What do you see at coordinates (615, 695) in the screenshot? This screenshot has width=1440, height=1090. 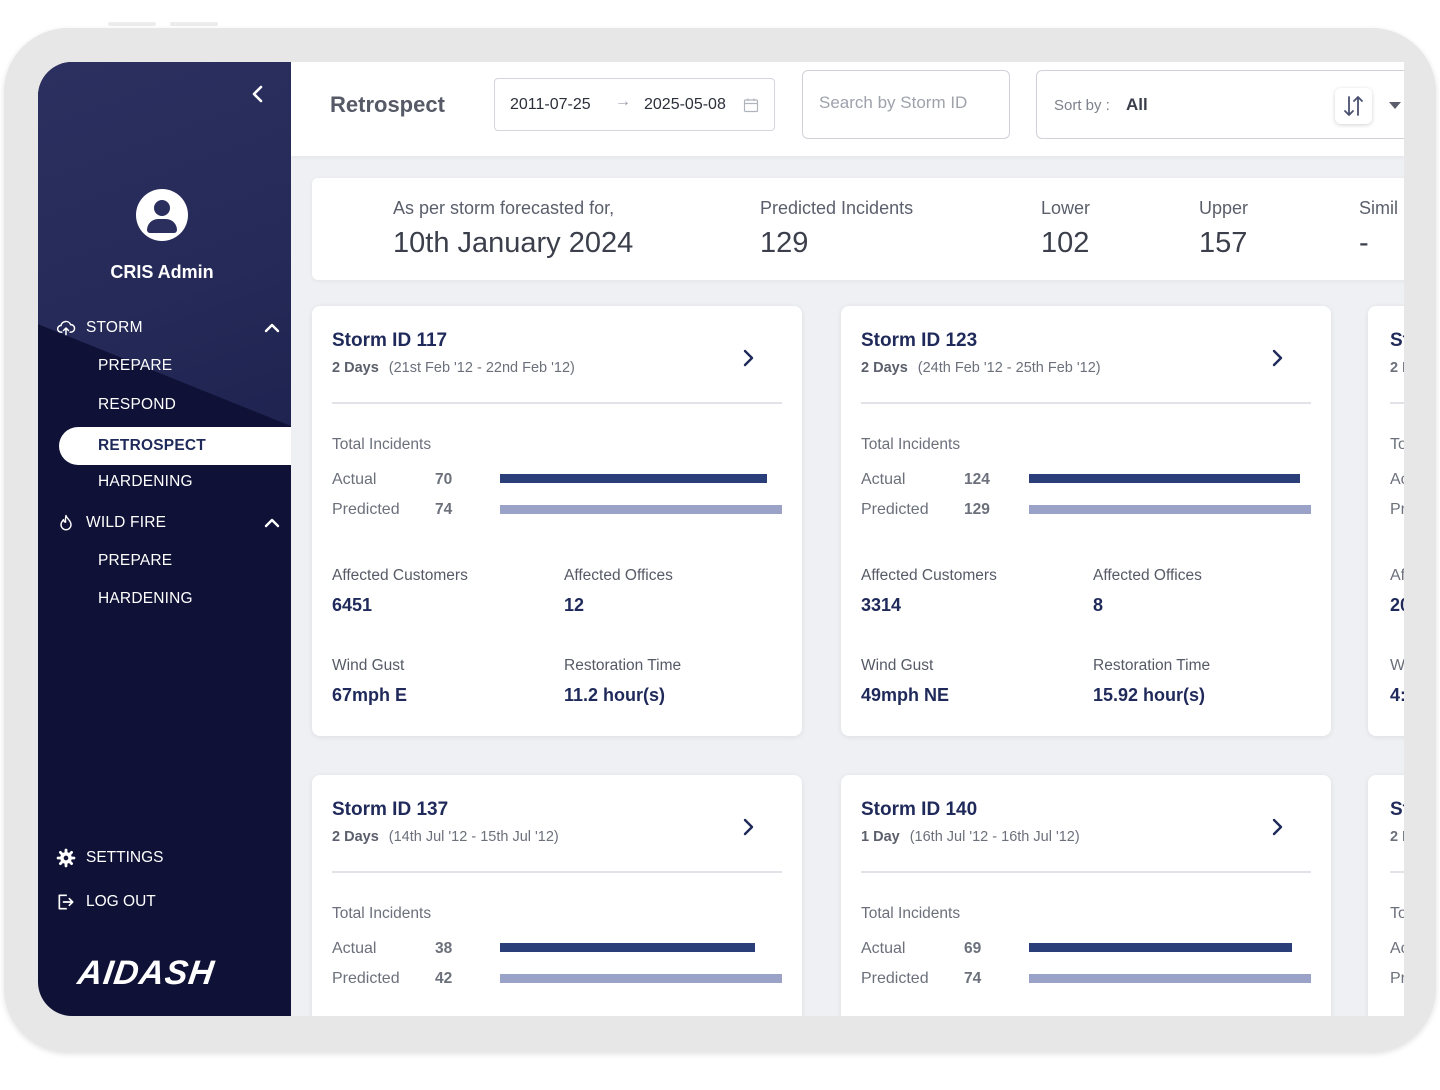 I see `restoration-time-value: 11.2 hour(s)` at bounding box center [615, 695].